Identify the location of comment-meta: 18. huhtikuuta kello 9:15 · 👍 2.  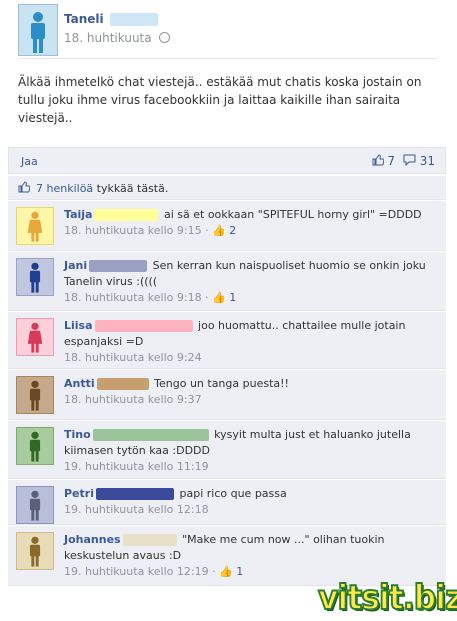
(150, 230).